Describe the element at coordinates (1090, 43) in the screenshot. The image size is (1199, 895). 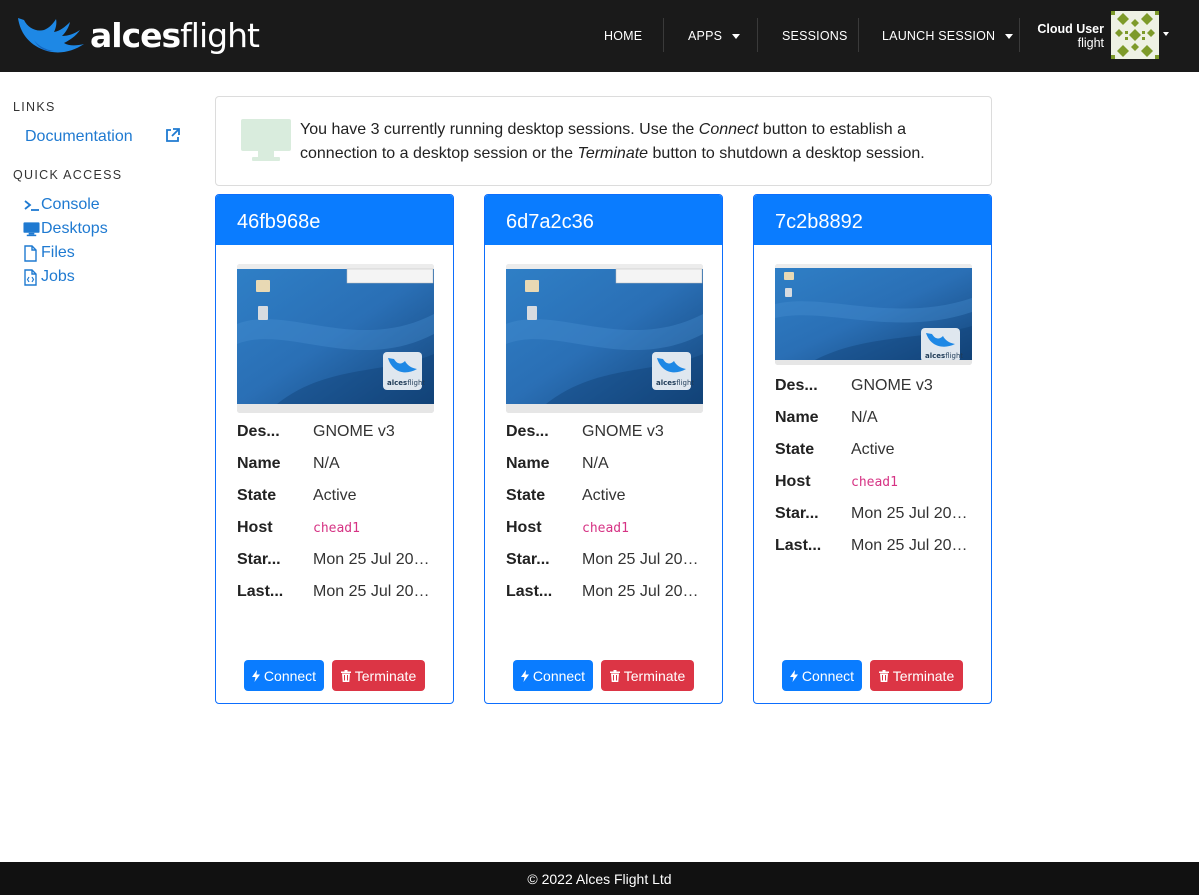
I see `user-username: flight` at that location.